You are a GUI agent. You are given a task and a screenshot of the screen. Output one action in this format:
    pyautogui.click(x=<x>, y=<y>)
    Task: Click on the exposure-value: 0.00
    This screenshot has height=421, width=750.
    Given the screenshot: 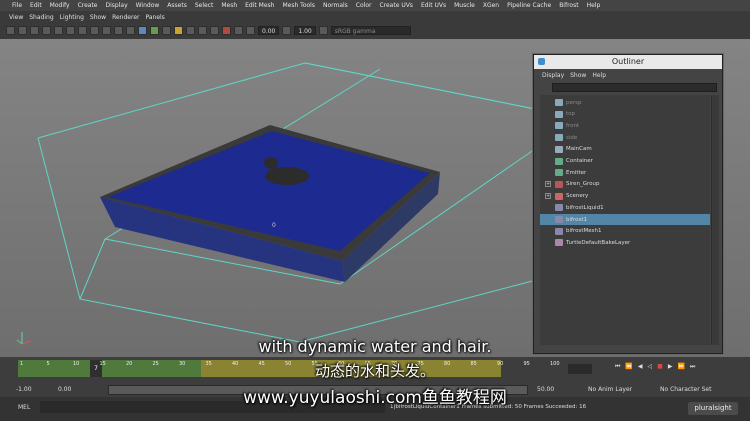 What is the action you would take?
    pyautogui.click(x=269, y=30)
    